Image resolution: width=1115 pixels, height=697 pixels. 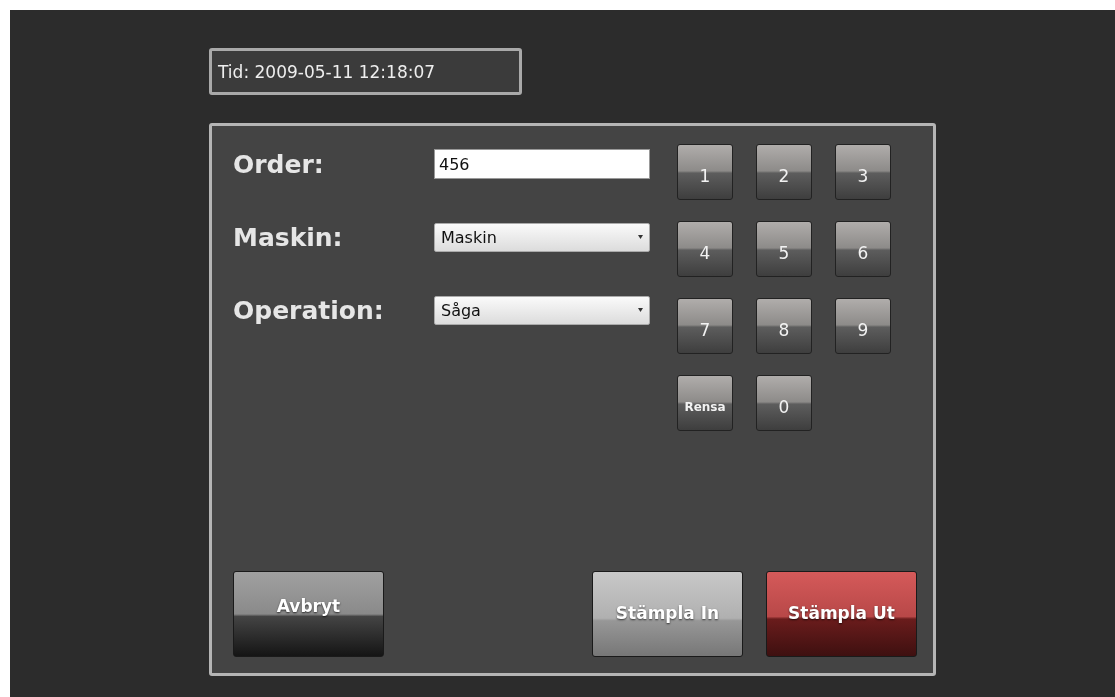 I want to click on field-label: Maskin:, so click(x=288, y=237).